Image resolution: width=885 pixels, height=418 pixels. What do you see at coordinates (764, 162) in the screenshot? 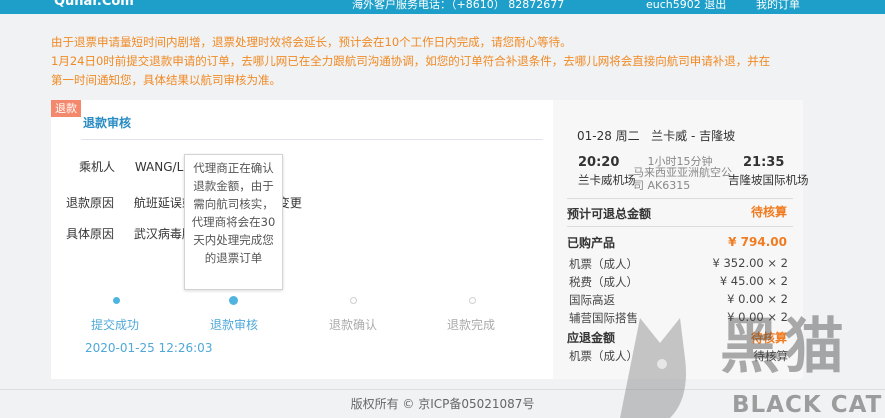
I see `arrival-time: 21:35` at bounding box center [764, 162].